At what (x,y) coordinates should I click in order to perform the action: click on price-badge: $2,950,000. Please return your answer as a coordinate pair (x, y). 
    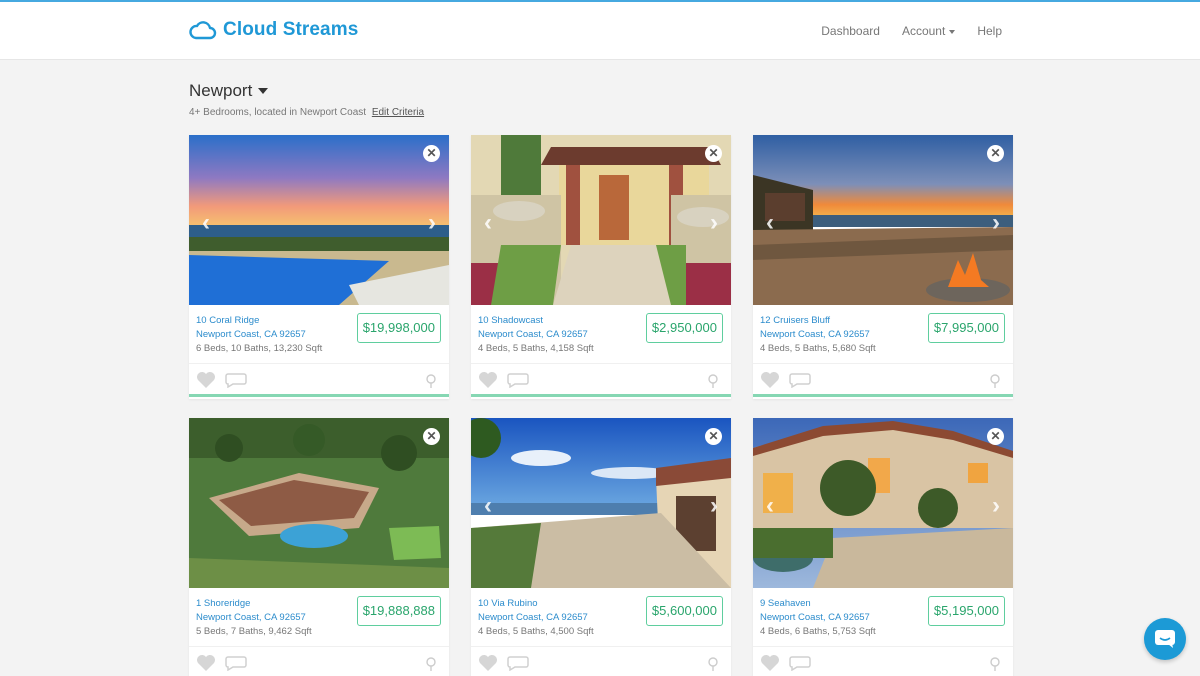
    Looking at the image, I should click on (684, 328).